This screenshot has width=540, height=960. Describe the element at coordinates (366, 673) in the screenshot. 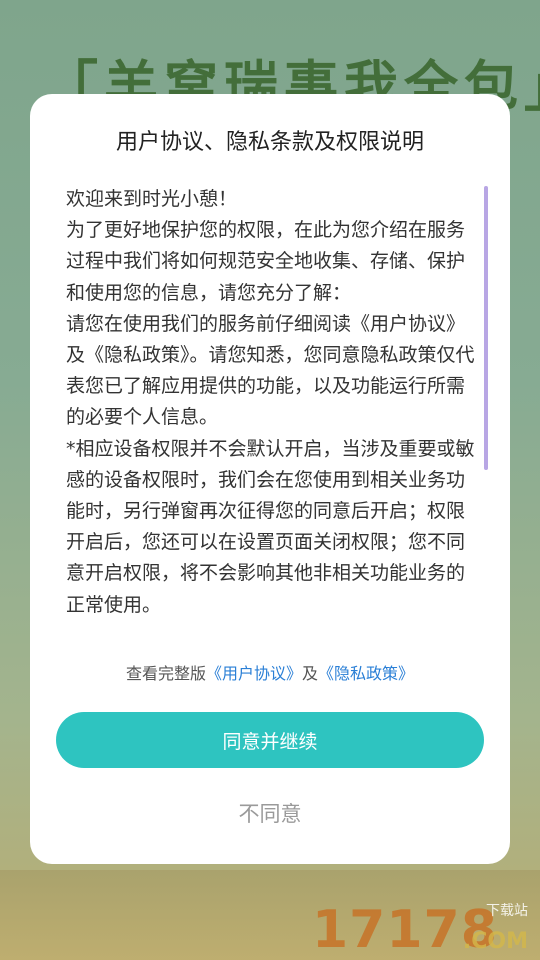

I see `privacy-policy-link: 《隐私政策》` at that location.